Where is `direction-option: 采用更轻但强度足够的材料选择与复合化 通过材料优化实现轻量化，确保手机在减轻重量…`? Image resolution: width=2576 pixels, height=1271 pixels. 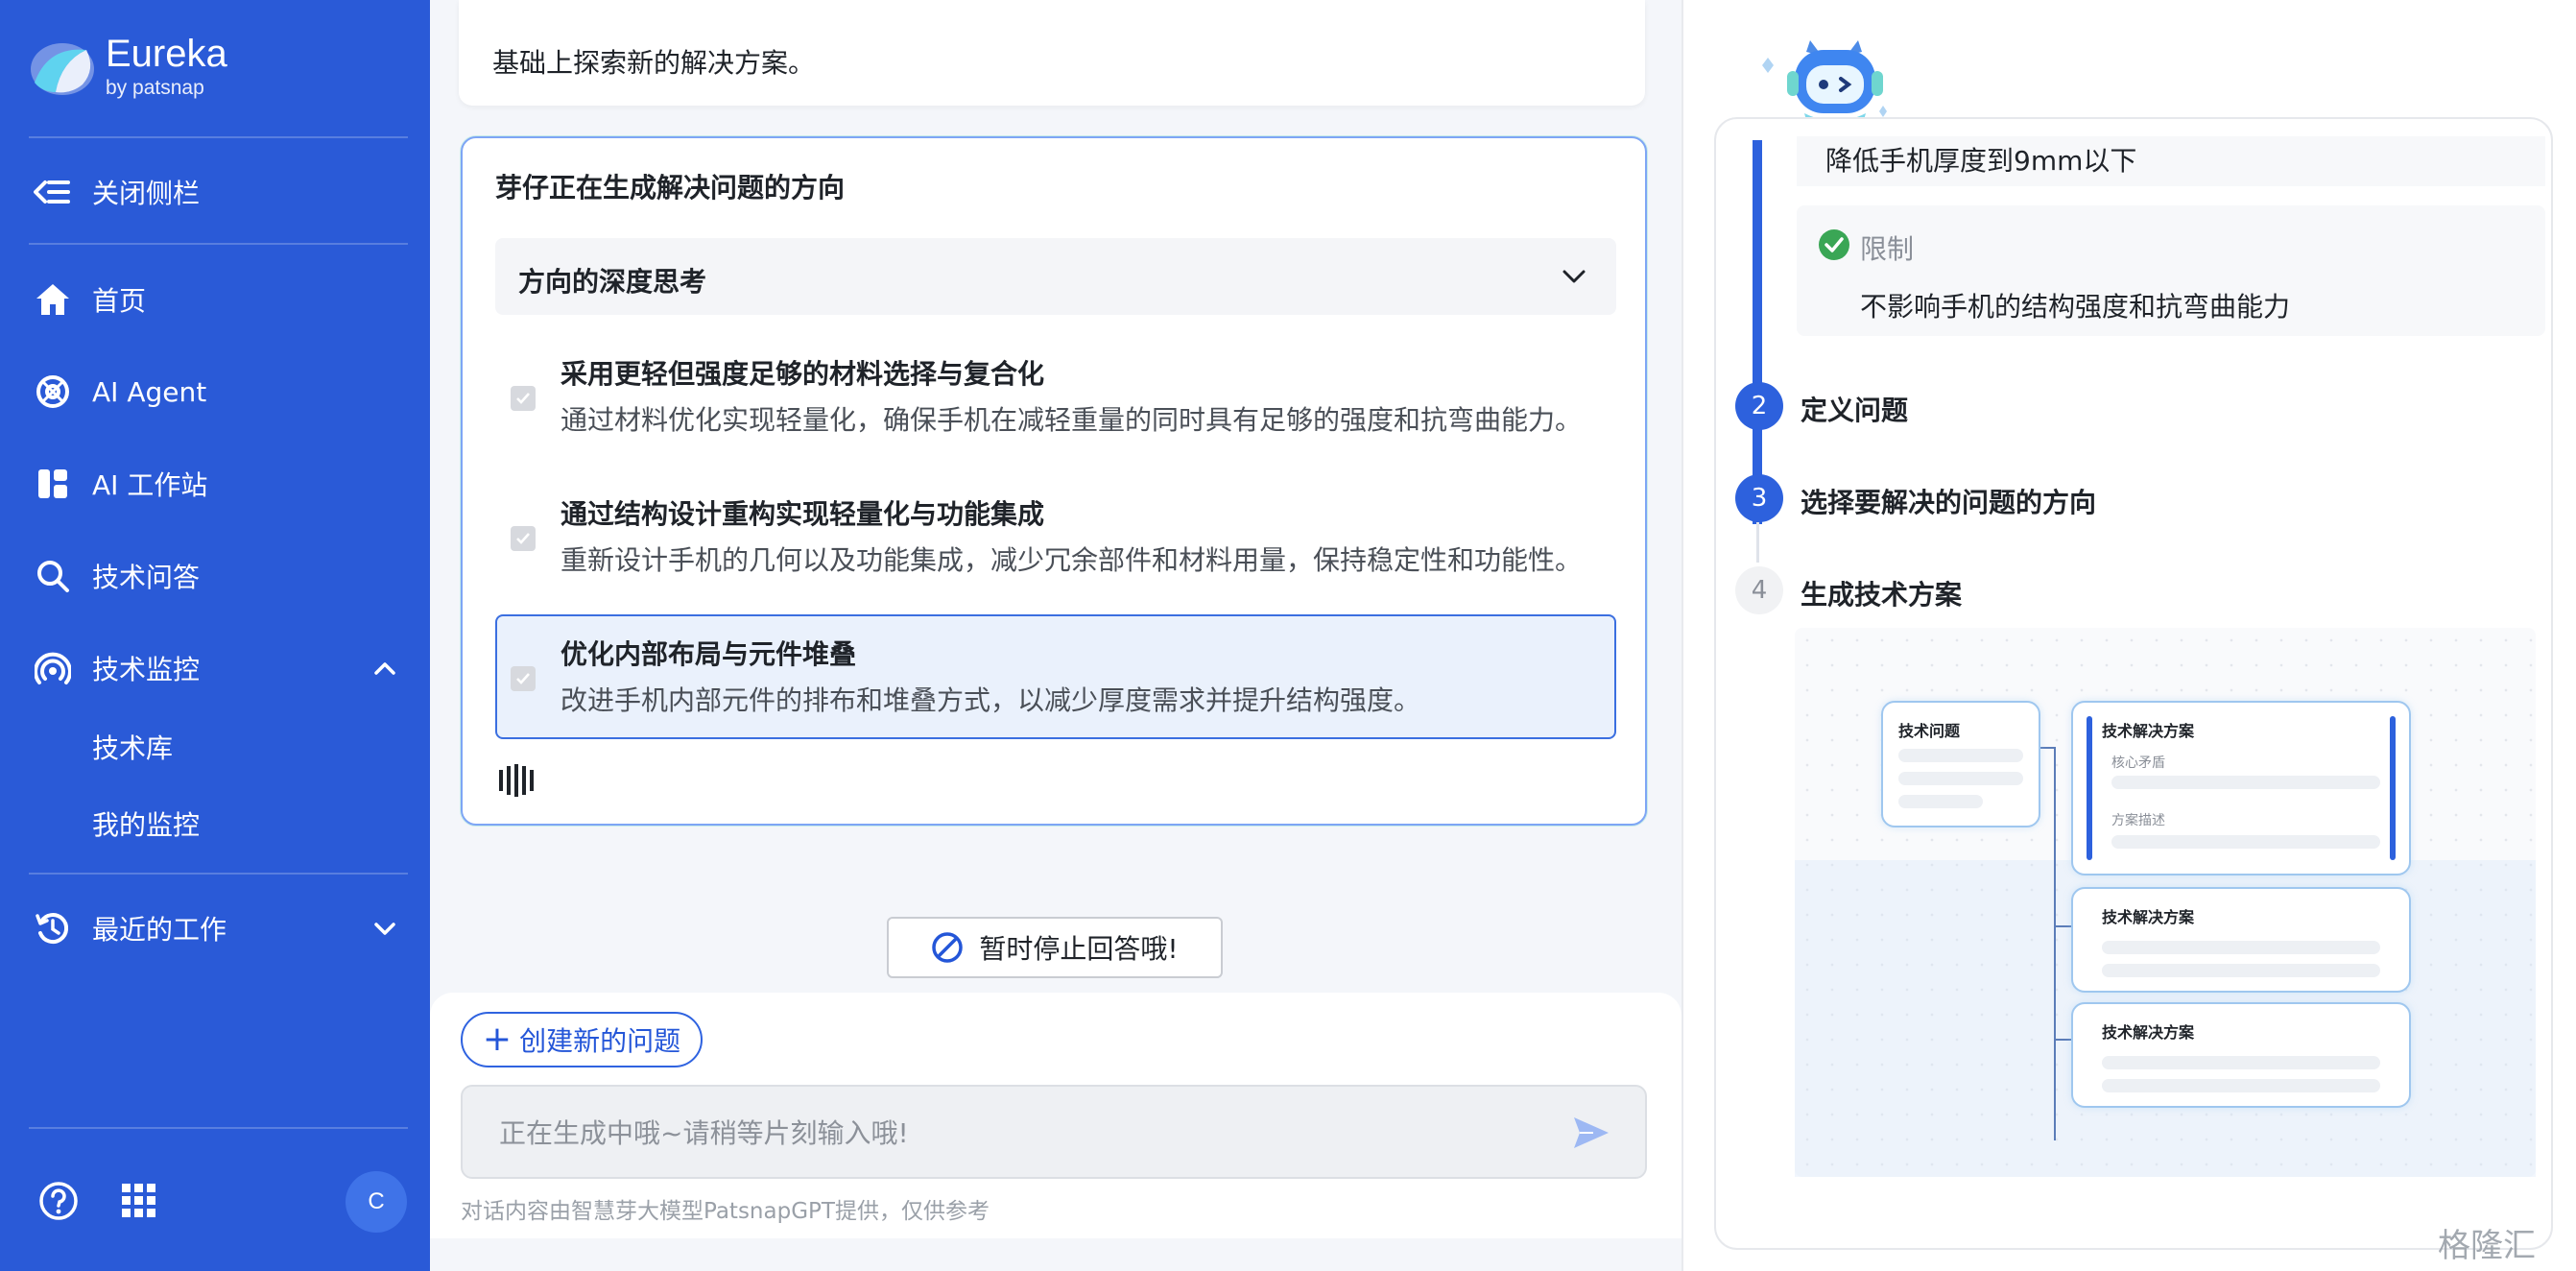 direction-option: 采用更轻但强度足够的材料选择与复合化 通过材料优化实现轻量化，确保手机在减轻重量… is located at coordinates (1055, 396).